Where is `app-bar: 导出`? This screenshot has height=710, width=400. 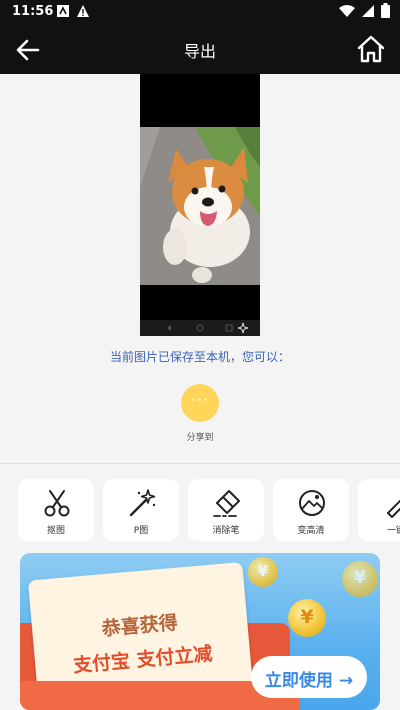 app-bar: 导出 is located at coordinates (200, 49).